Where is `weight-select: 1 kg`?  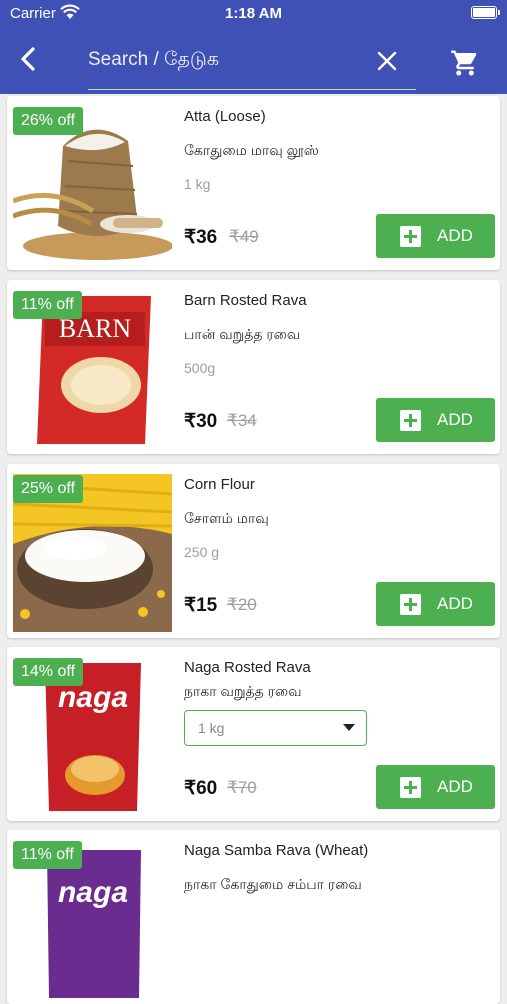
weight-select: 1 kg is located at coordinates (275, 728).